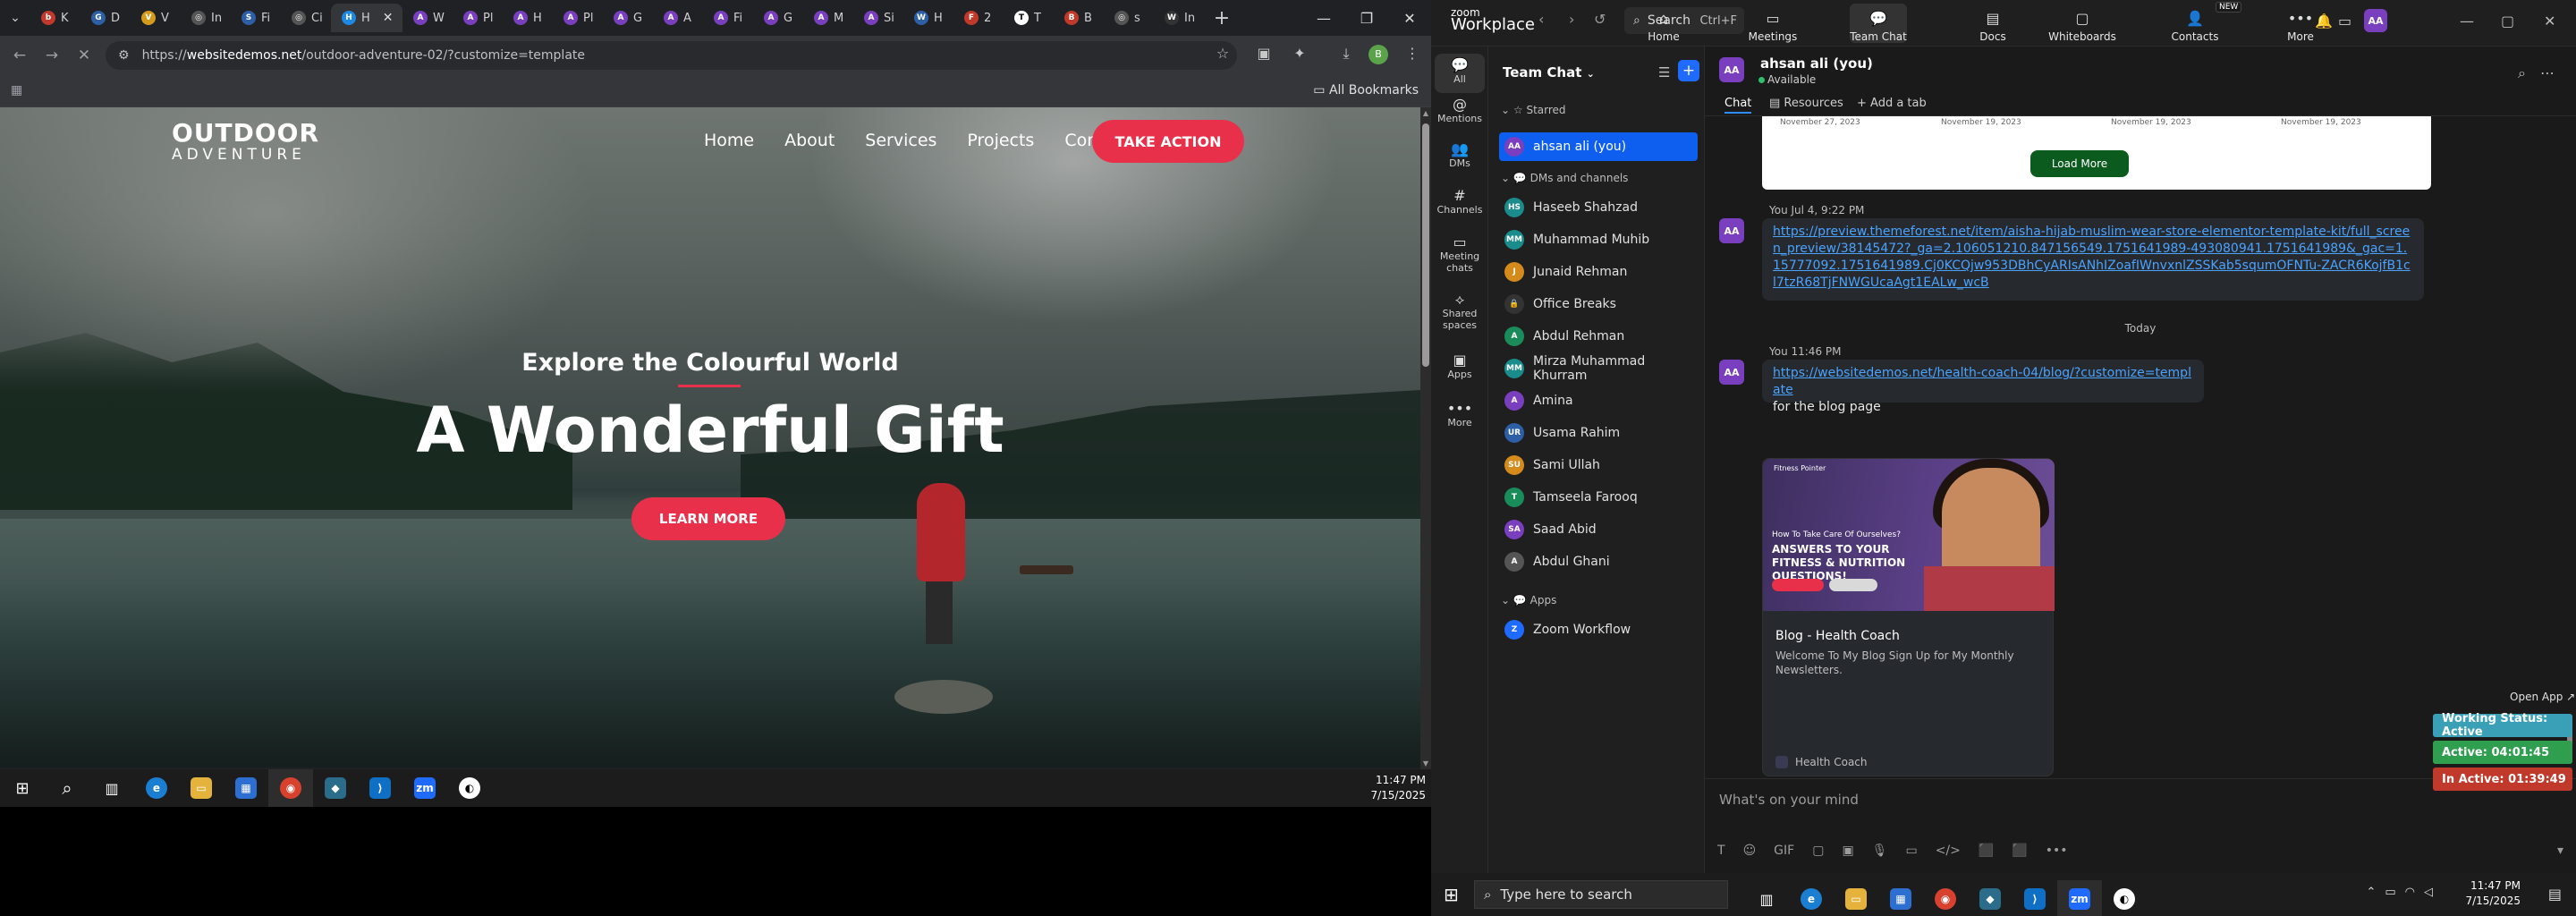 The height and width of the screenshot is (916, 2576). Describe the element at coordinates (424, 788) in the screenshot. I see `zoom-button: zm` at that location.